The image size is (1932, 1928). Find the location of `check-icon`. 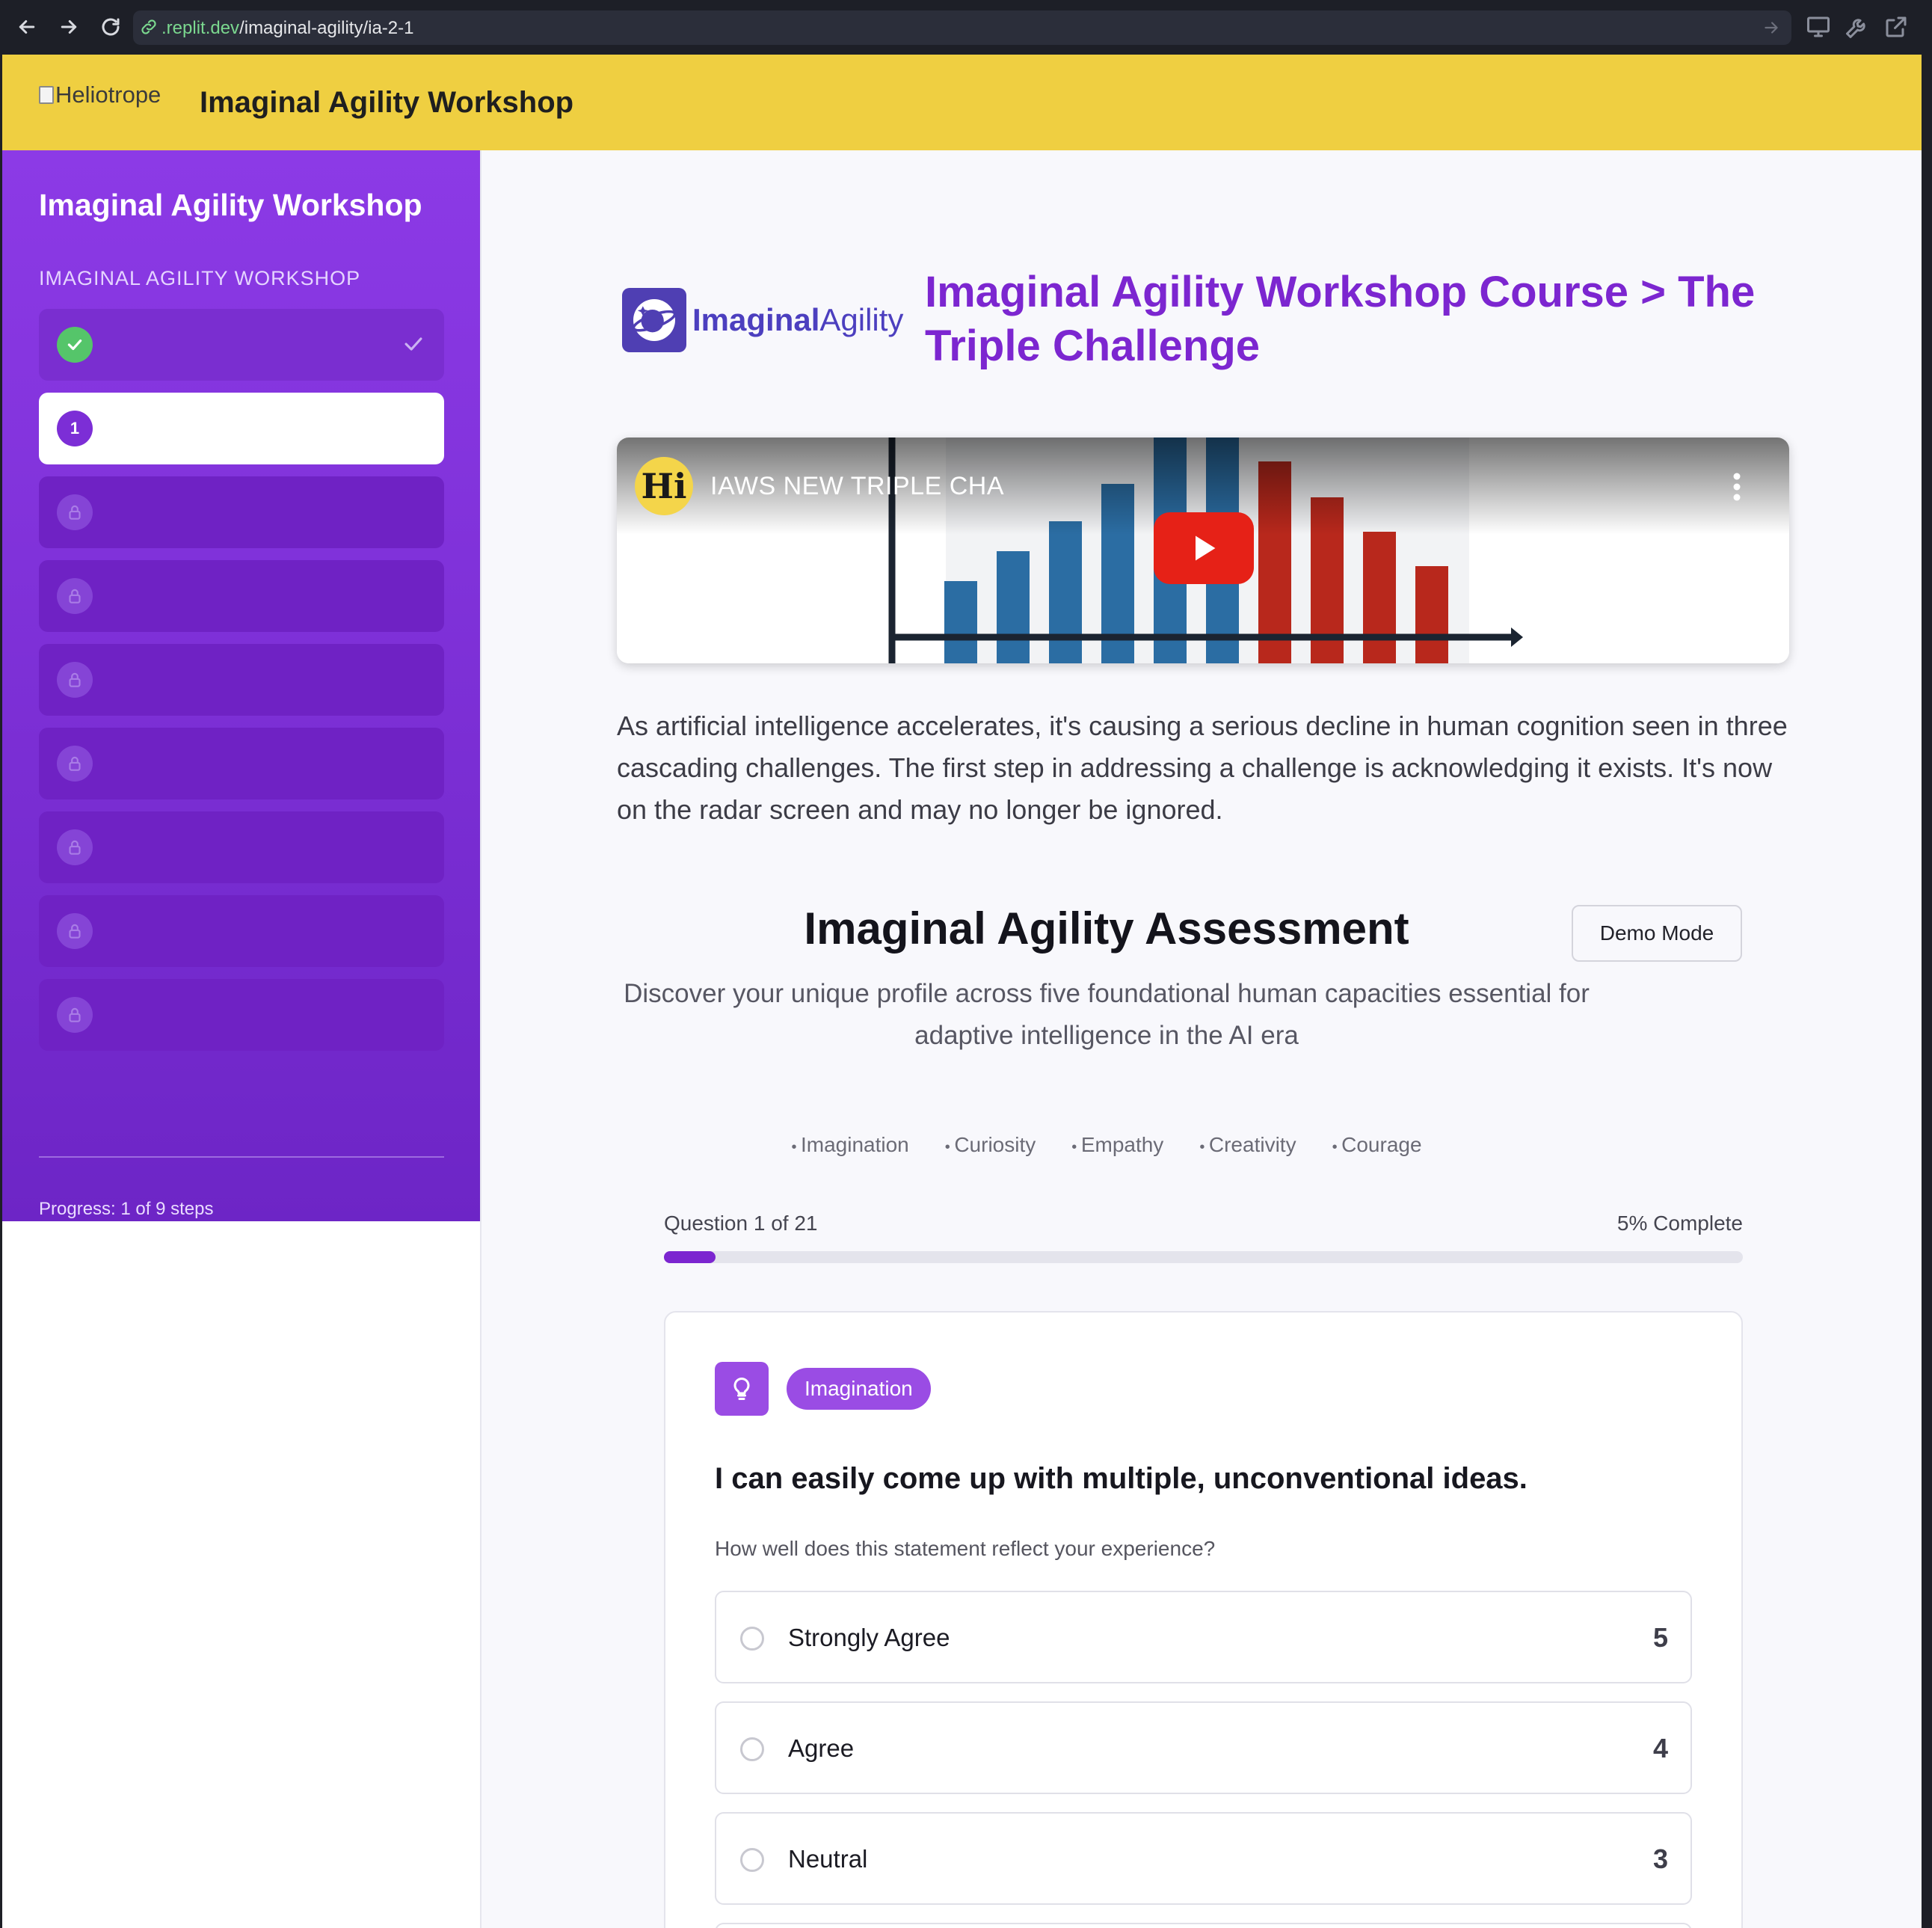

check-icon is located at coordinates (413, 344).